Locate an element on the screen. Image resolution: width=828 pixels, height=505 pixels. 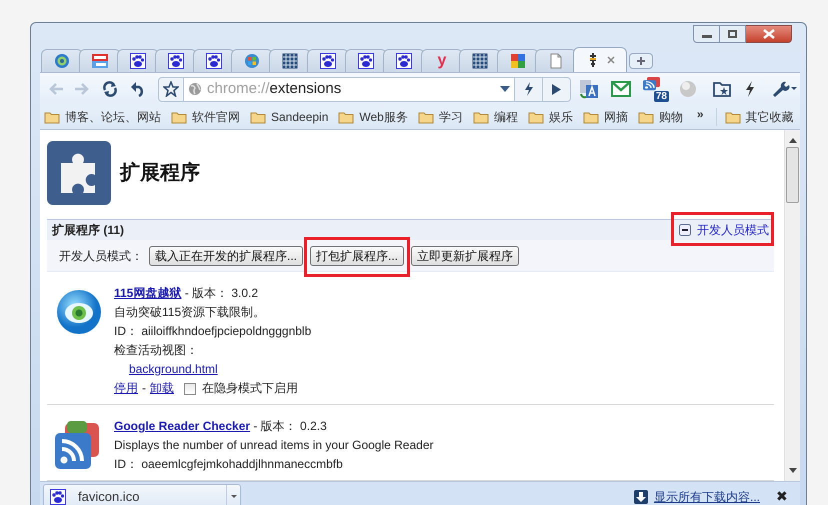
lightning-button is located at coordinates (529, 89).